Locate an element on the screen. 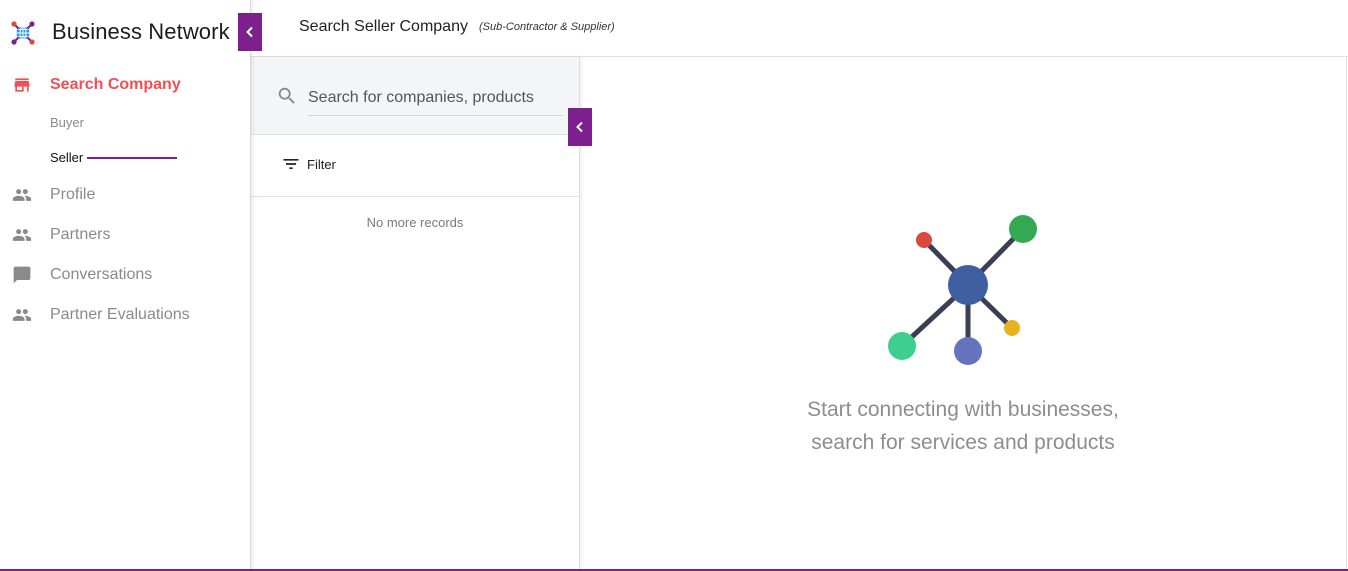 This screenshot has width=1348, height=571. filter-label: Filter is located at coordinates (321, 164).